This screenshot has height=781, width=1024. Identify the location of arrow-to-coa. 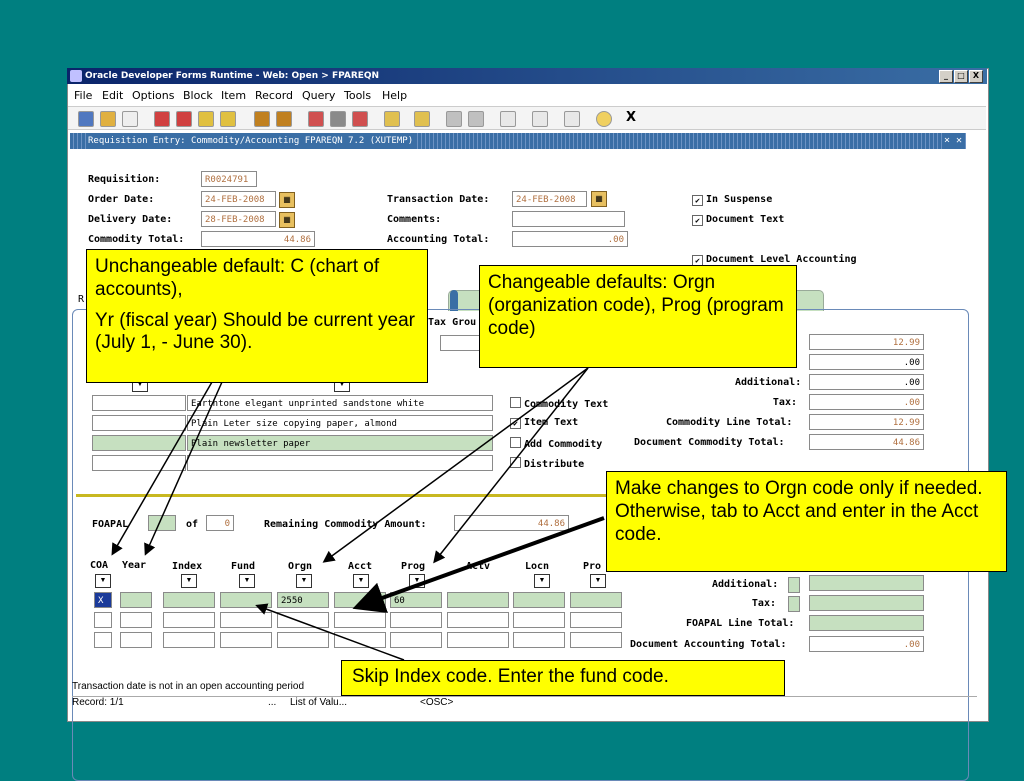
(162, 468).